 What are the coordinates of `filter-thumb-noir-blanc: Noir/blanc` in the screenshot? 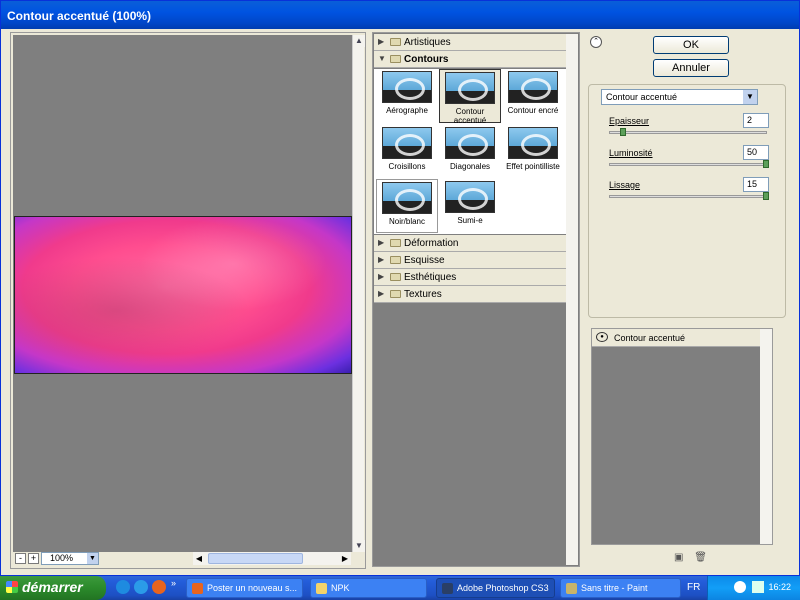 It's located at (407, 206).